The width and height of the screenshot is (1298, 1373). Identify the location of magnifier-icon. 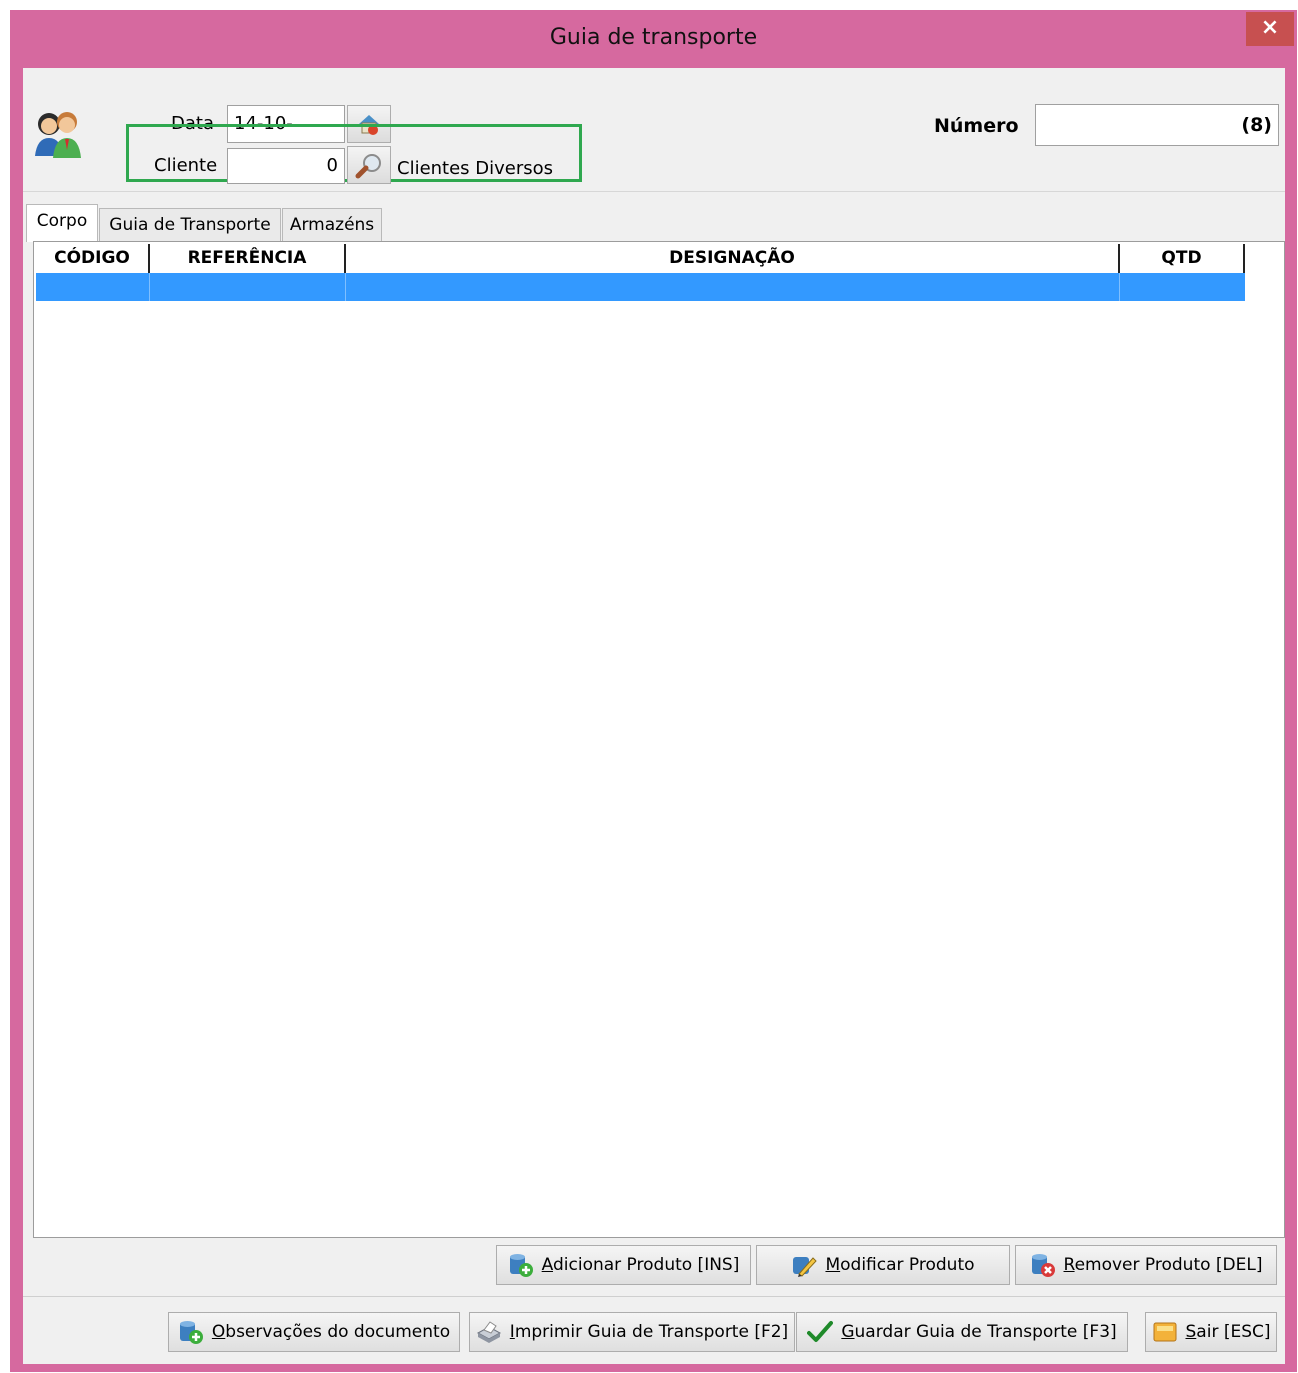
(369, 168).